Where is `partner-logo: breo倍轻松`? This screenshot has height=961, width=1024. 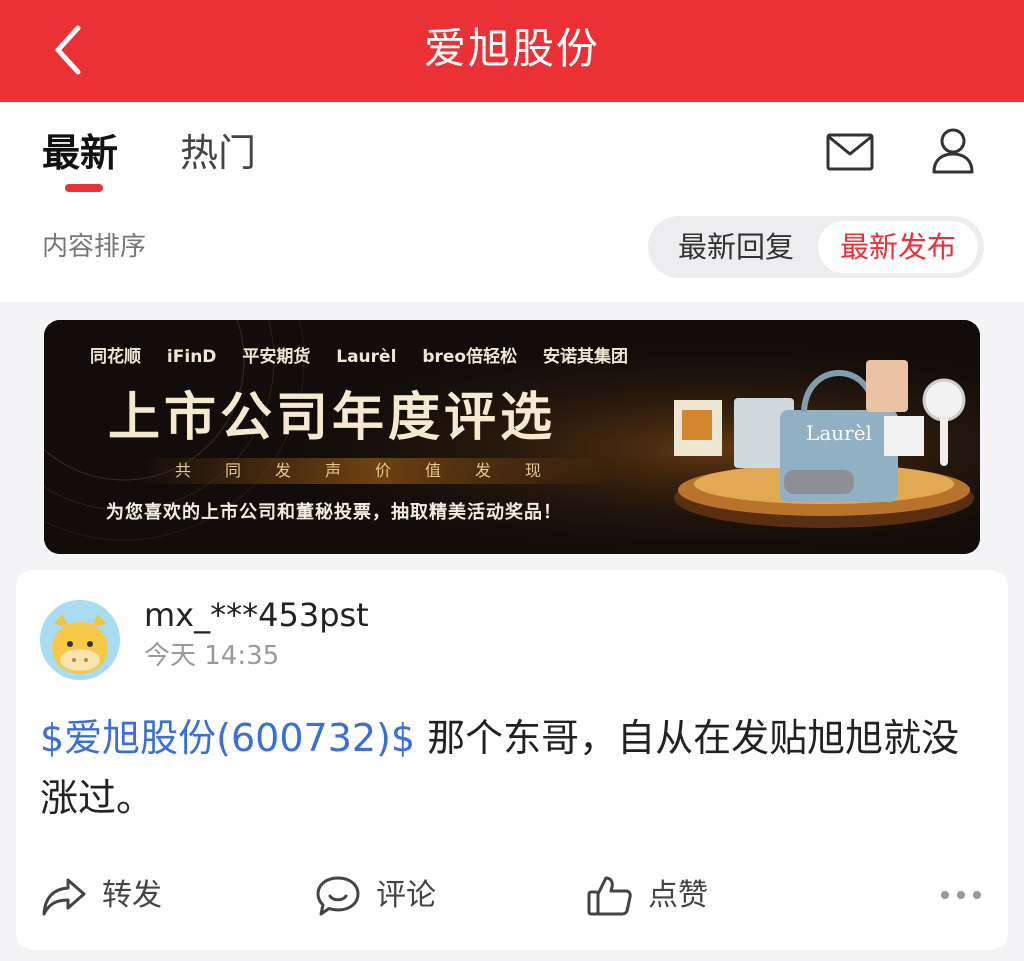
partner-logo: breo倍轻松 is located at coordinates (470, 357).